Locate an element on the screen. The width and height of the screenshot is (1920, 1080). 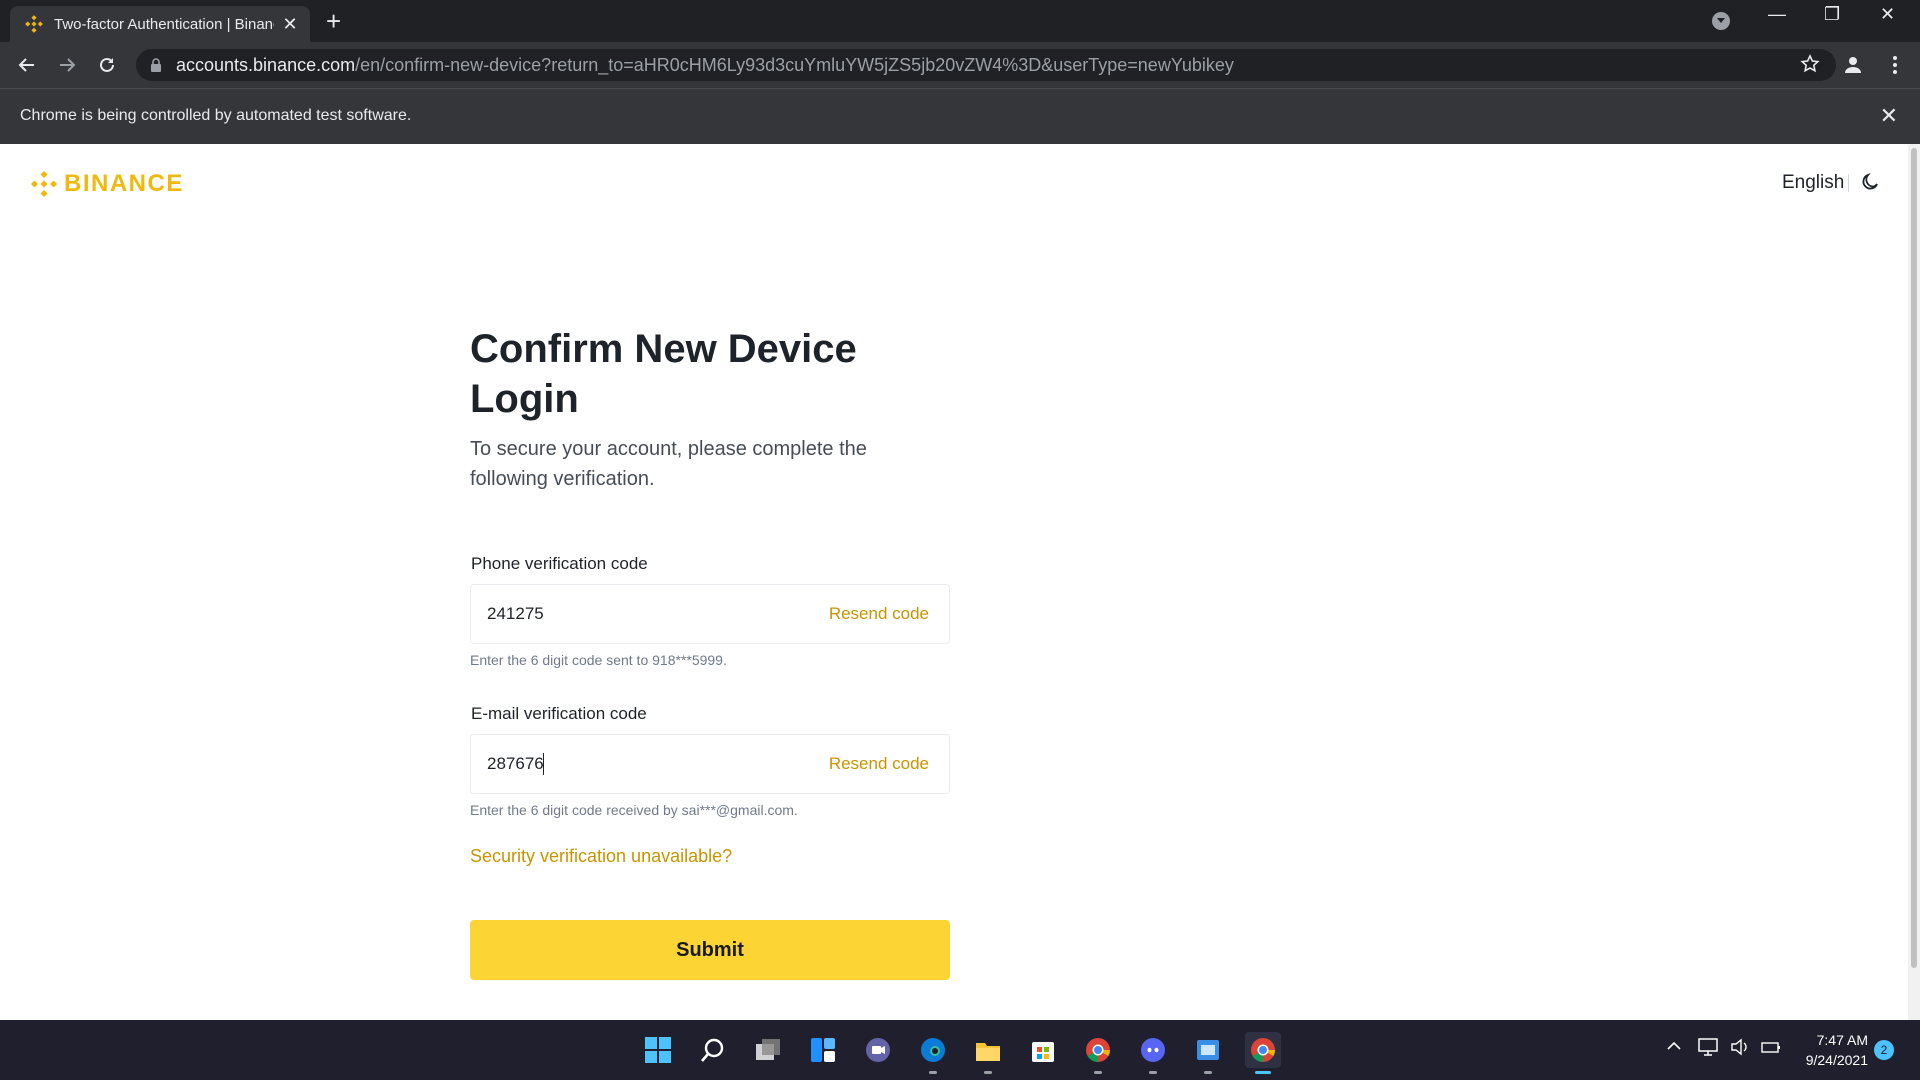
teams-chat-icon is located at coordinates (878, 1050).